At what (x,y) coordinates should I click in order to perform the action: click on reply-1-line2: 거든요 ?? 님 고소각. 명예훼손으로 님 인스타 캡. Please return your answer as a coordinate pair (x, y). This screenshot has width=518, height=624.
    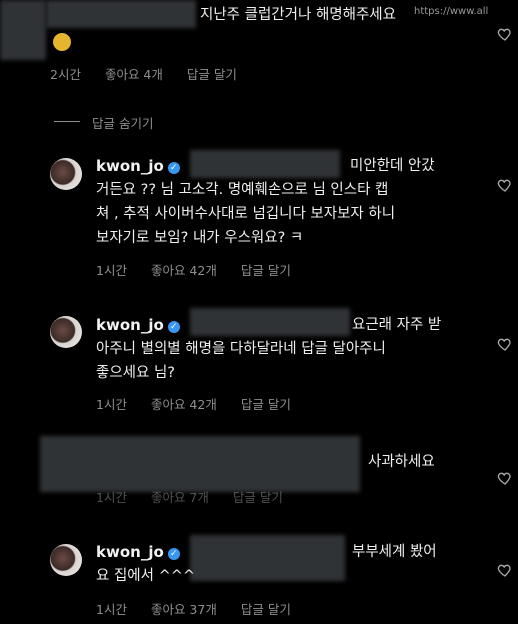
    Looking at the image, I should click on (242, 190).